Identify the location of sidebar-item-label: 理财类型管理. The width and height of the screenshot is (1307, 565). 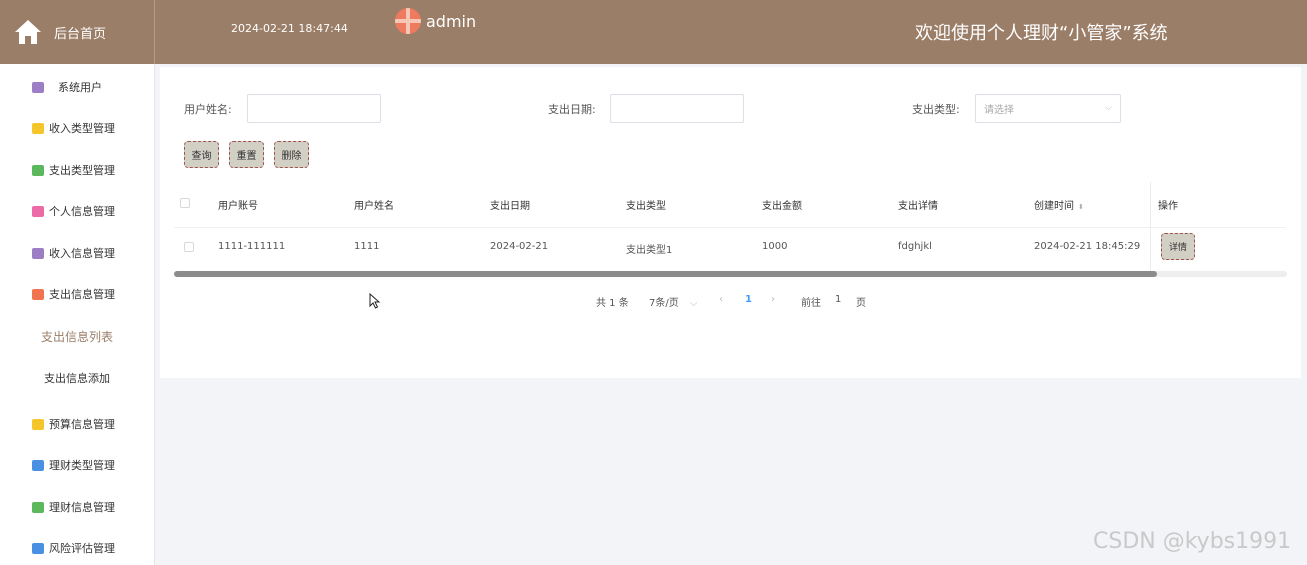
(82, 465).